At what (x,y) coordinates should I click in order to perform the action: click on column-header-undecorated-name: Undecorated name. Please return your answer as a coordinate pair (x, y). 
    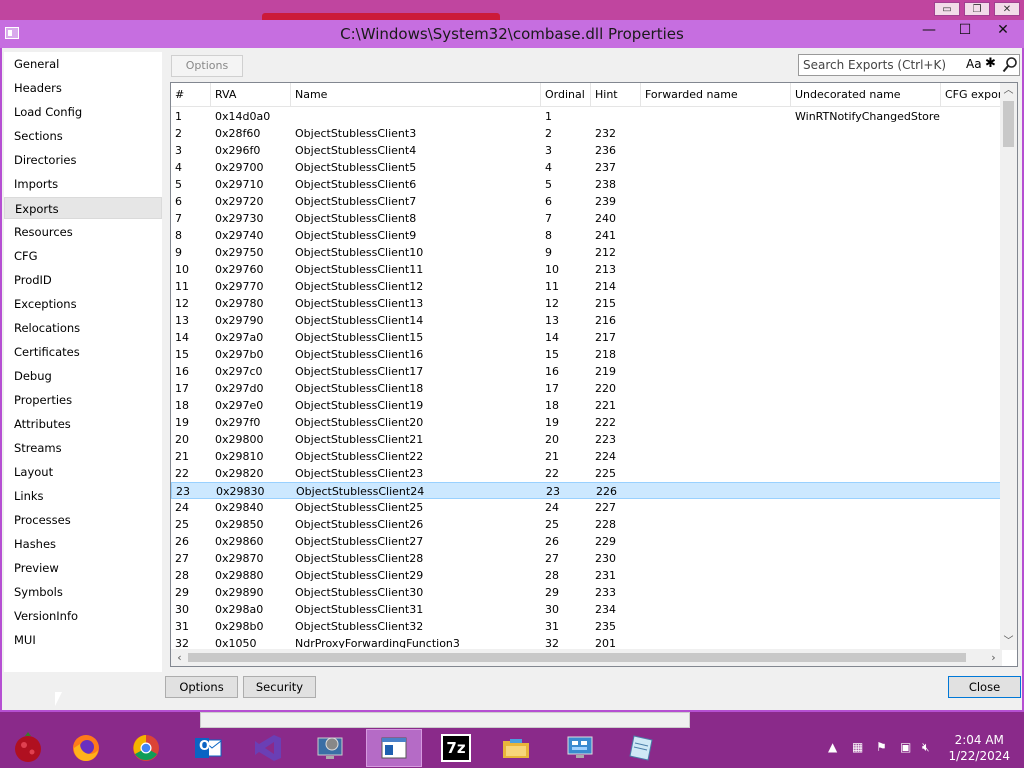
    Looking at the image, I should click on (866, 95).